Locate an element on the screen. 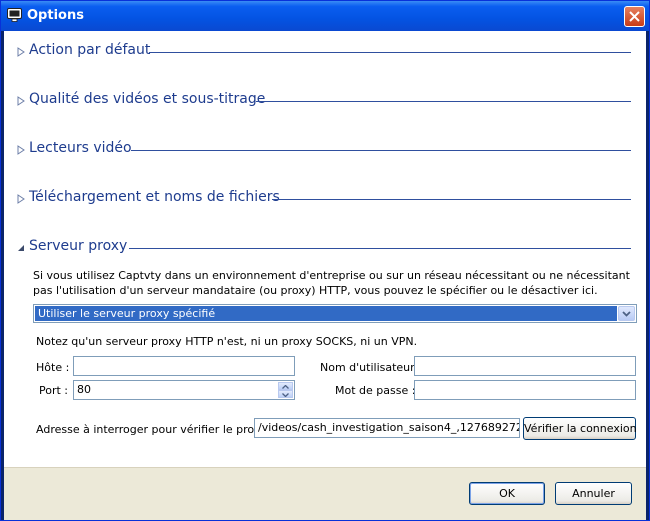 This screenshot has height=521, width=650. section-label: Serveur proxy is located at coordinates (78, 246).